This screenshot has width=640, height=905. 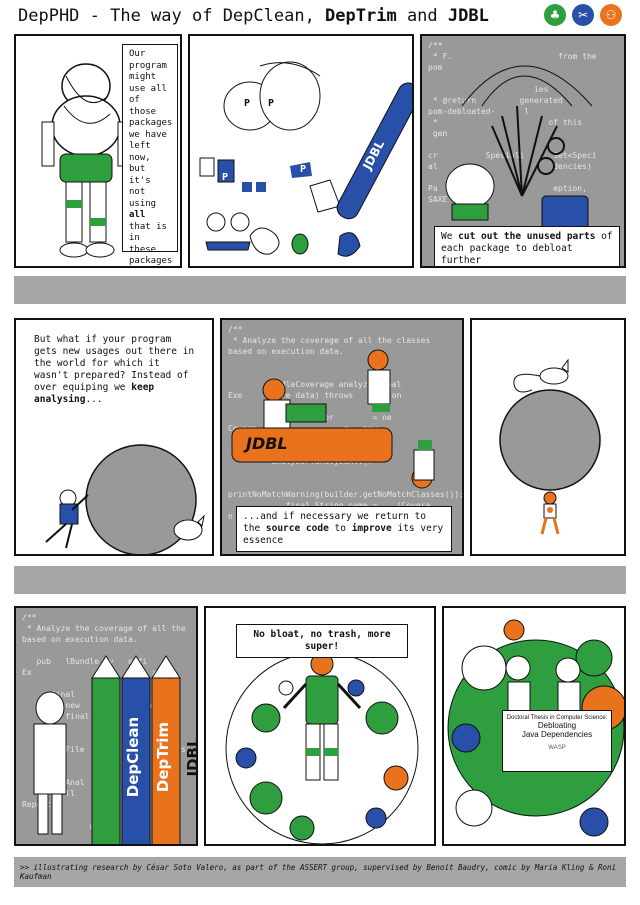 I want to click on title-jdbl: JDBL, so click(x=468, y=16).